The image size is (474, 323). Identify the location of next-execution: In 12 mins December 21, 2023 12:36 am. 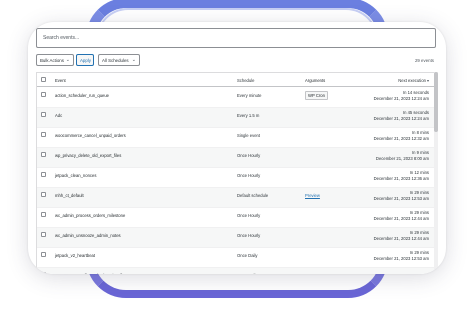
(401, 176).